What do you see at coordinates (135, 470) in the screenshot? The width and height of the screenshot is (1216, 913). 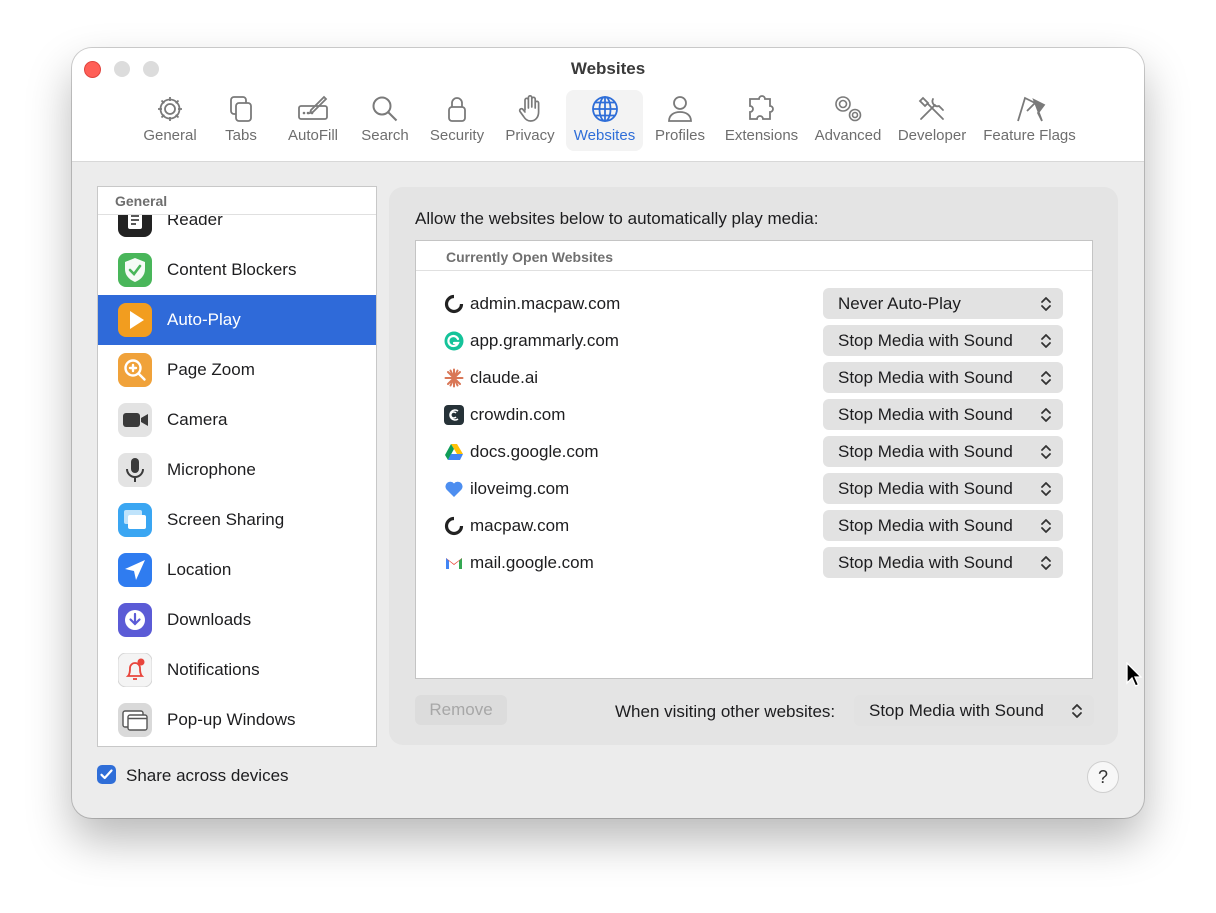 I see `microphone-icon` at bounding box center [135, 470].